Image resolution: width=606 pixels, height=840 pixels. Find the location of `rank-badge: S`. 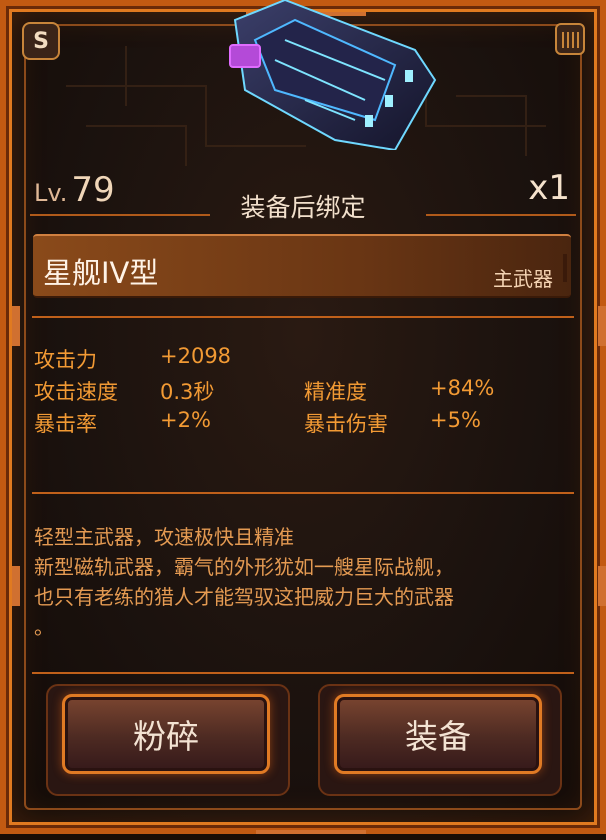

rank-badge: S is located at coordinates (41, 41).